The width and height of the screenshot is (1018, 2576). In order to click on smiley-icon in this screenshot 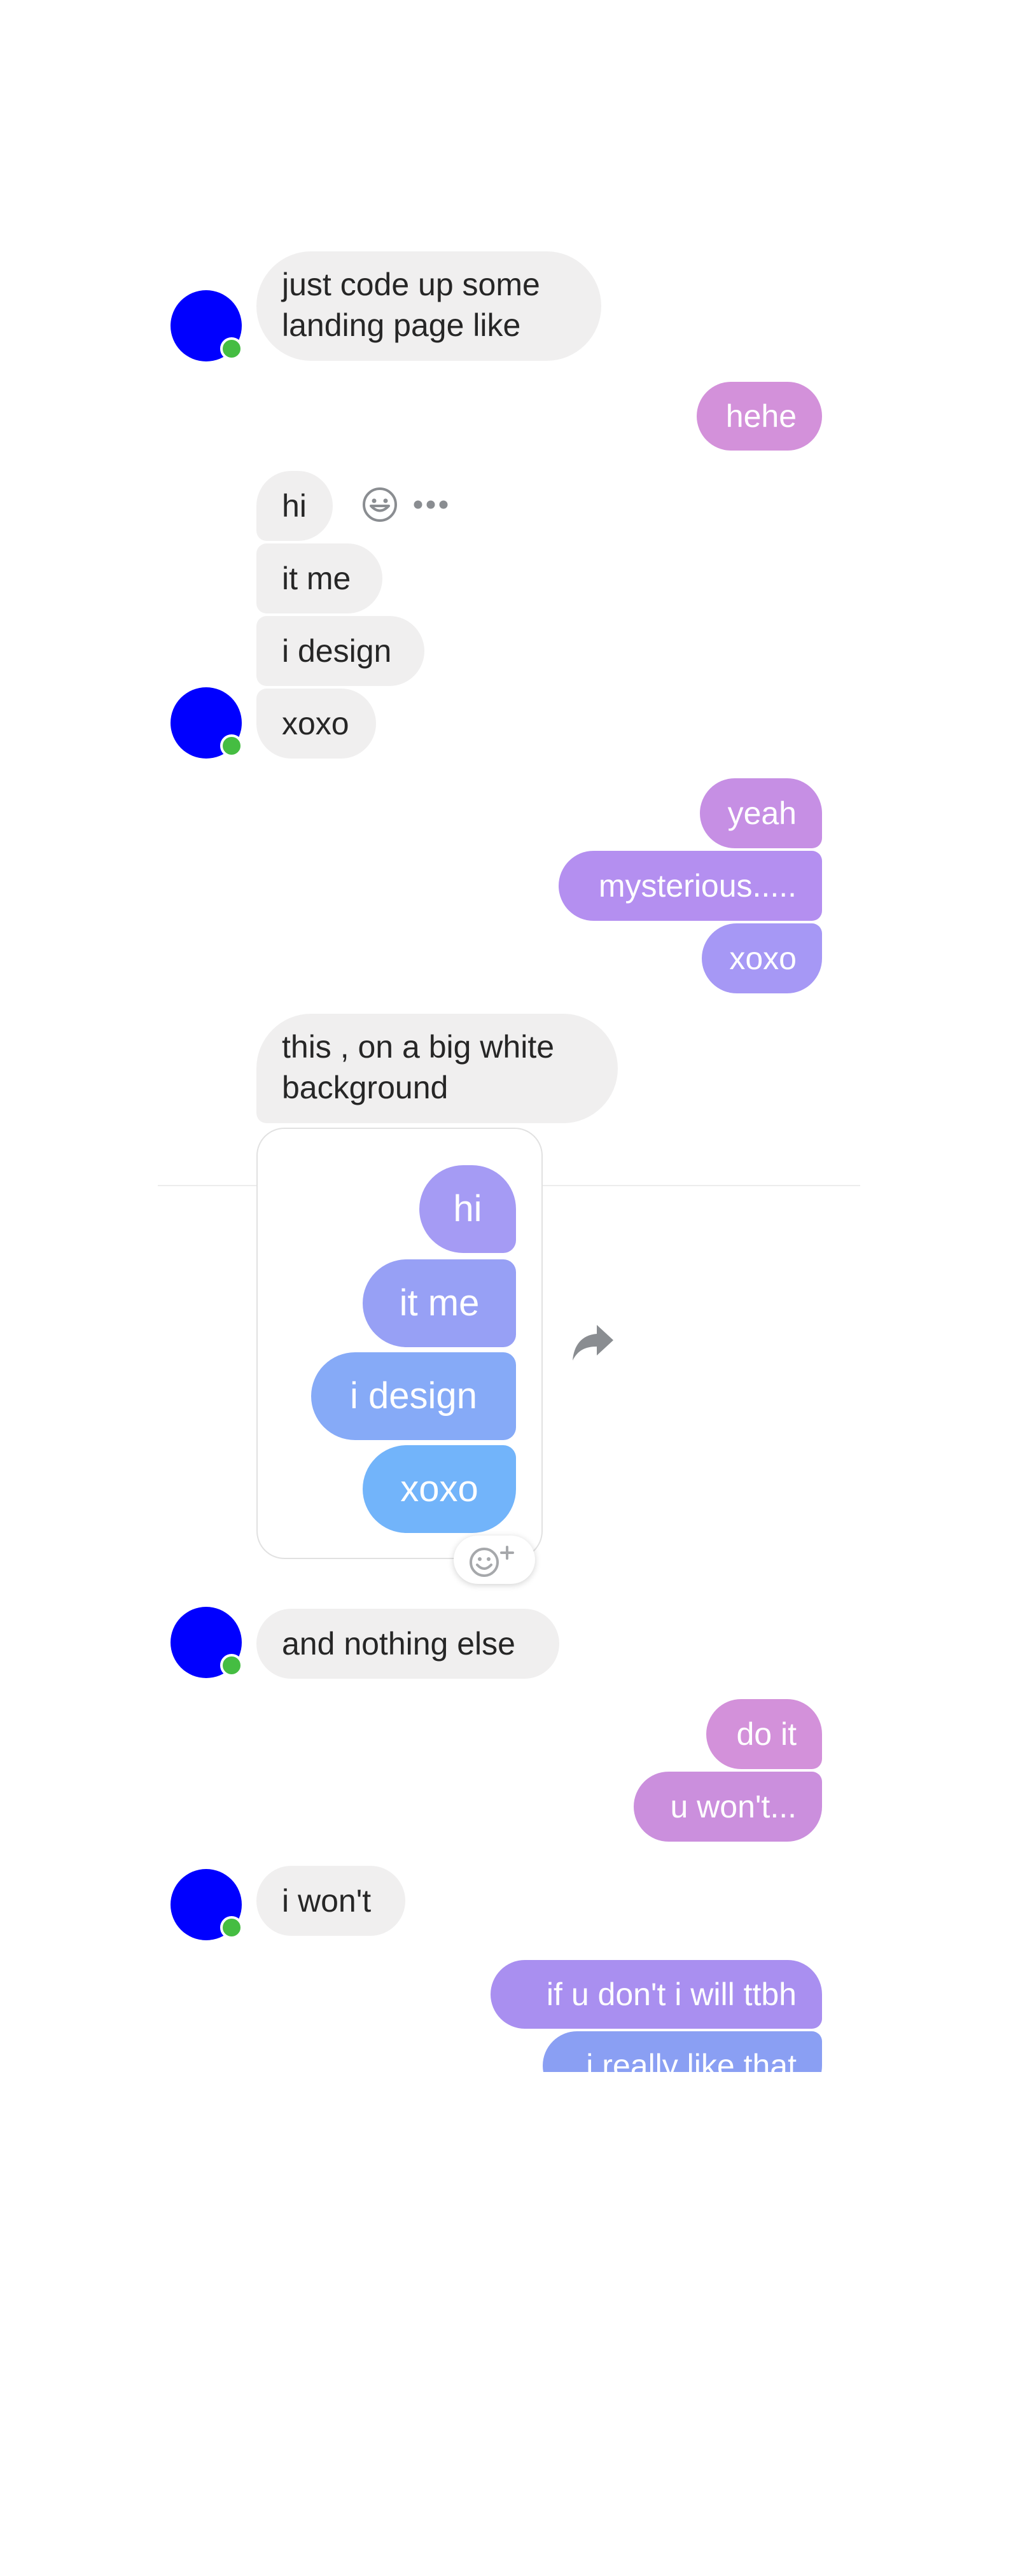, I will do `click(379, 506)`.